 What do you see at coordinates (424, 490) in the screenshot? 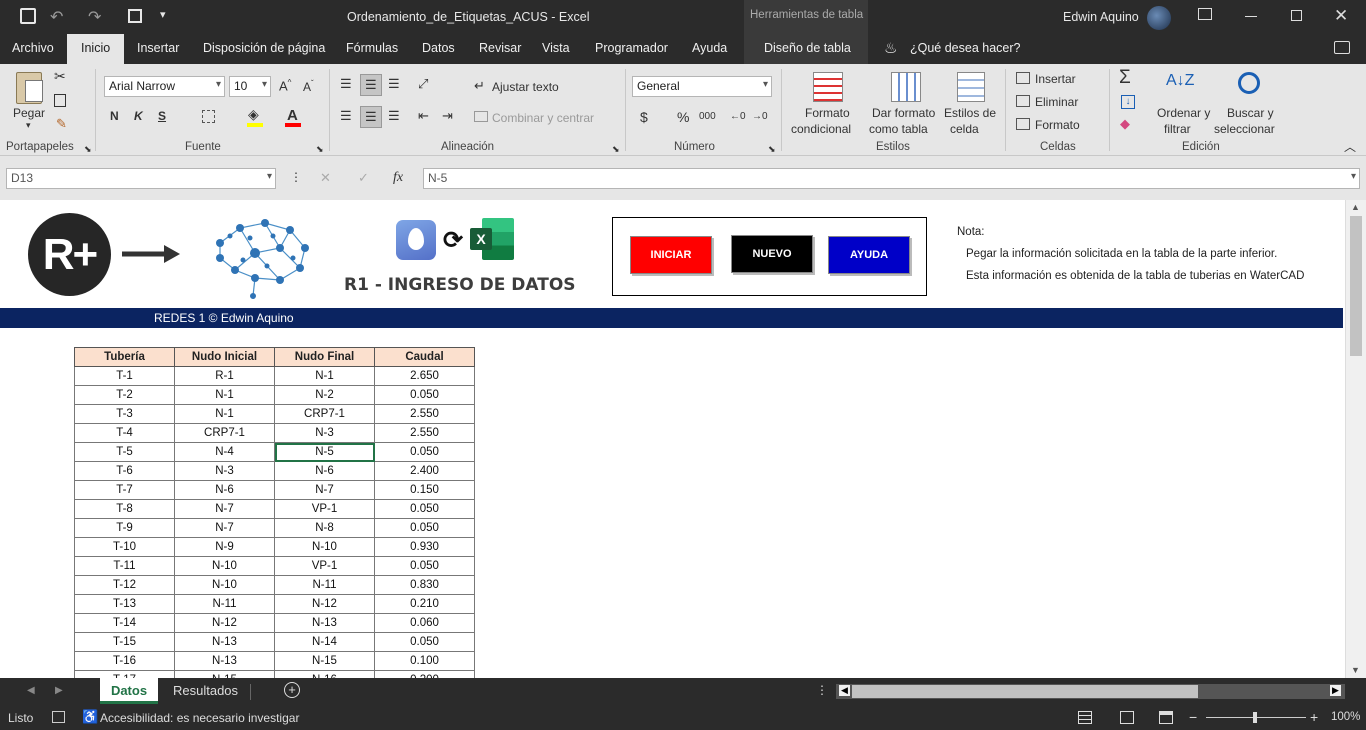
I see `table-cell: 0.150` at bounding box center [424, 490].